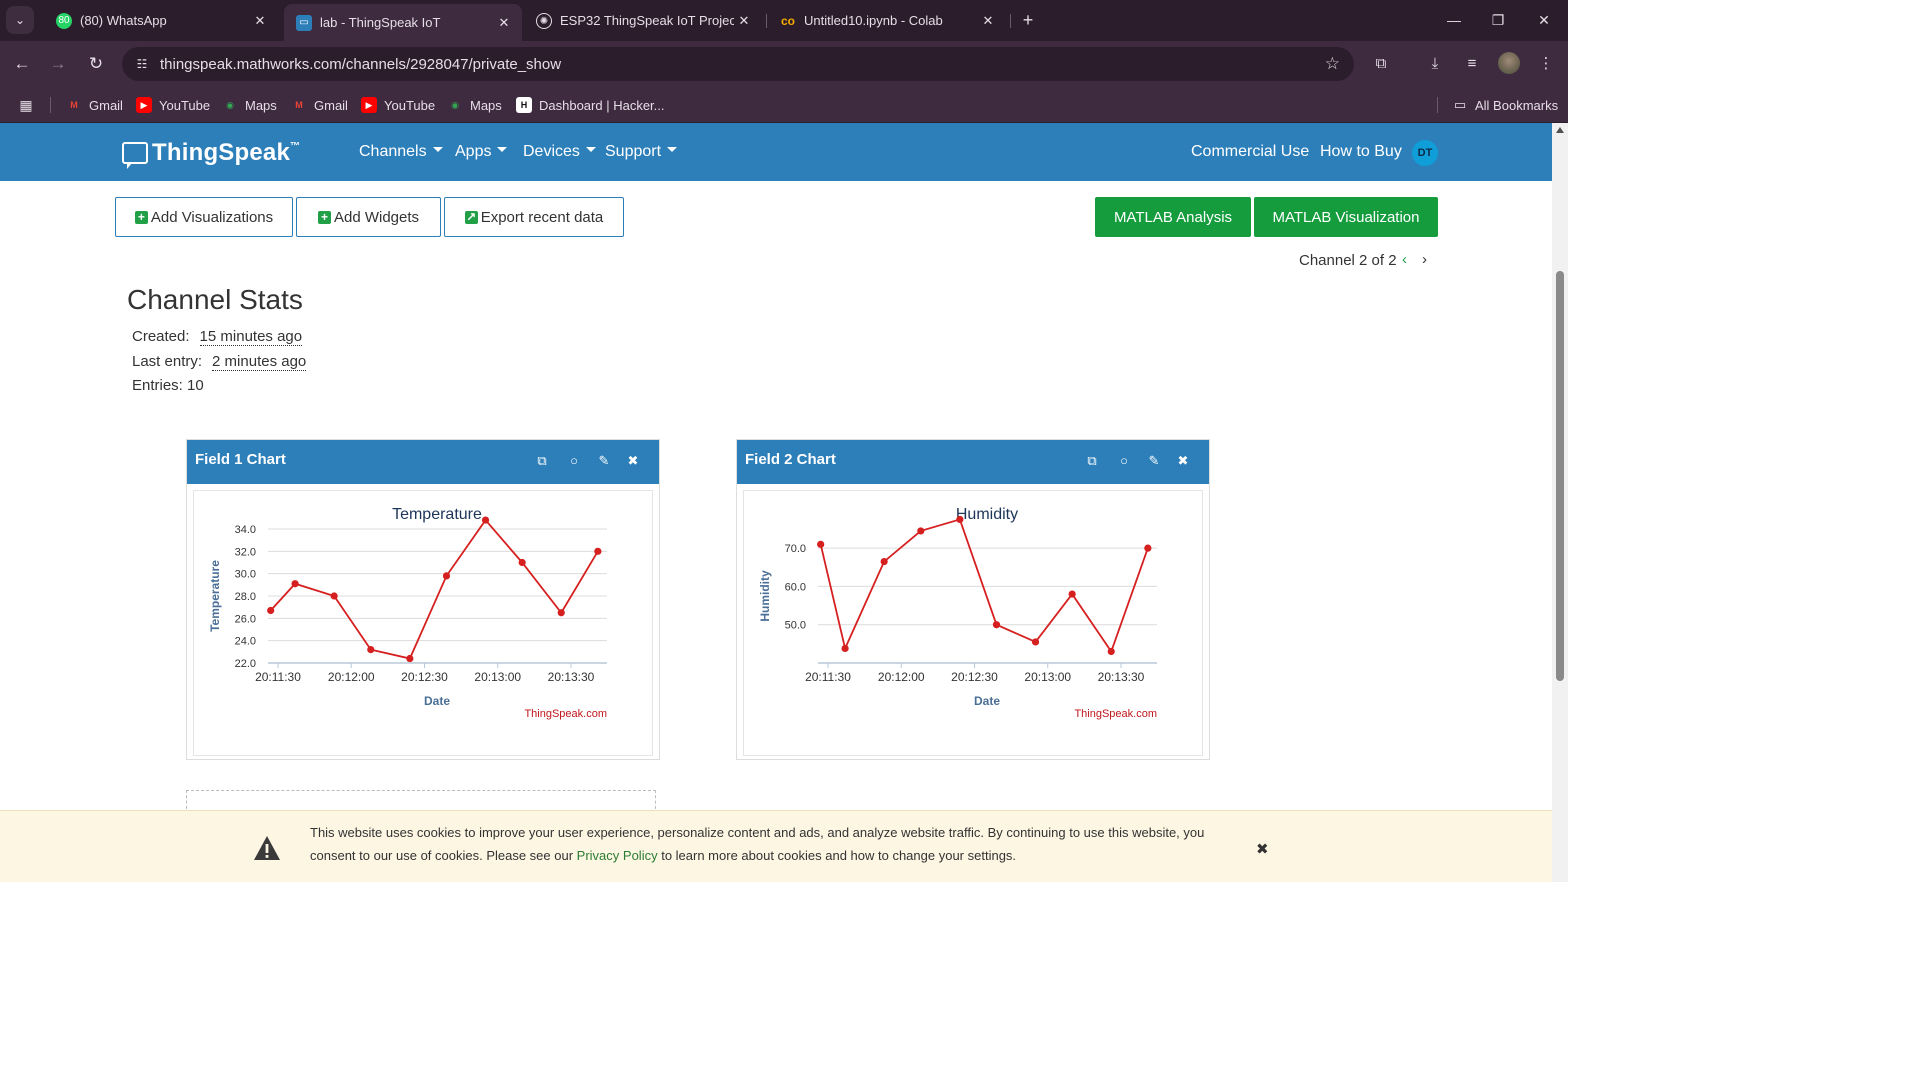 This screenshot has height=1080, width=1920. Describe the element at coordinates (142, 64) in the screenshot. I see `site-info-icon: ☷` at that location.